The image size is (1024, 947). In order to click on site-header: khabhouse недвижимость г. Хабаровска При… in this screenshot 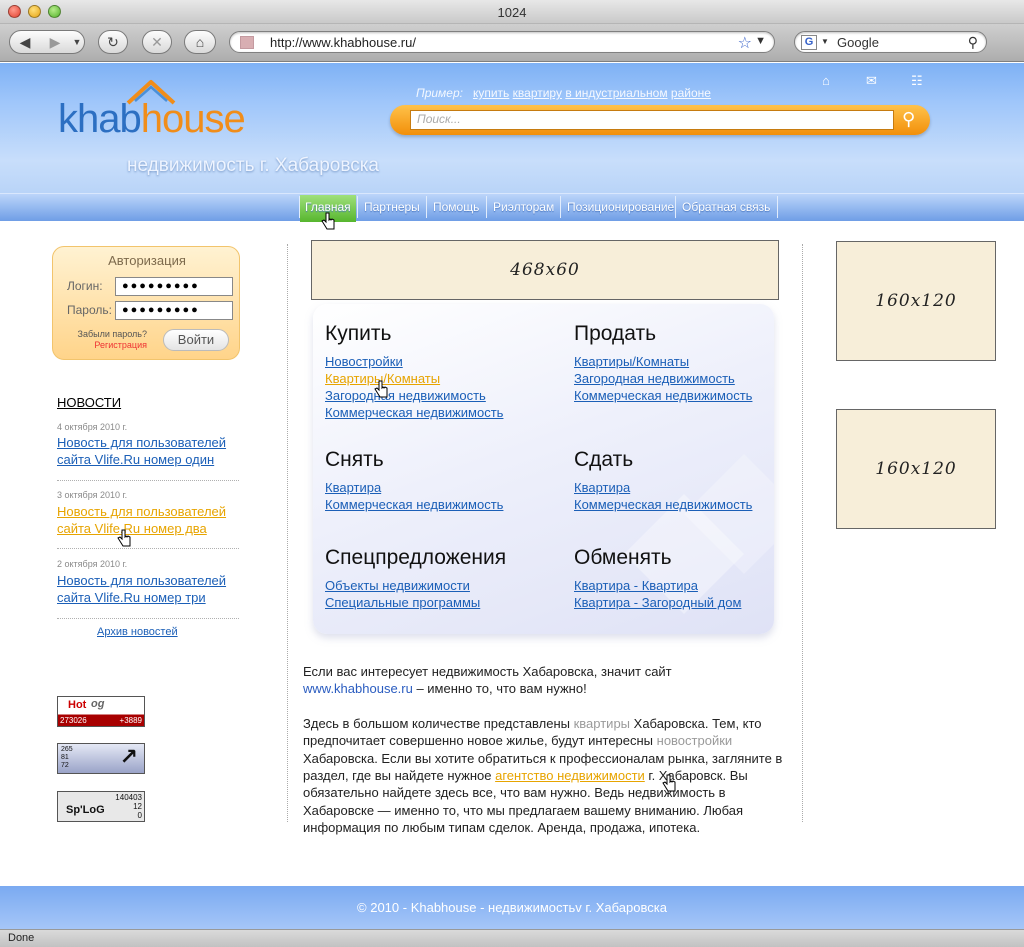, I will do `click(512, 128)`.